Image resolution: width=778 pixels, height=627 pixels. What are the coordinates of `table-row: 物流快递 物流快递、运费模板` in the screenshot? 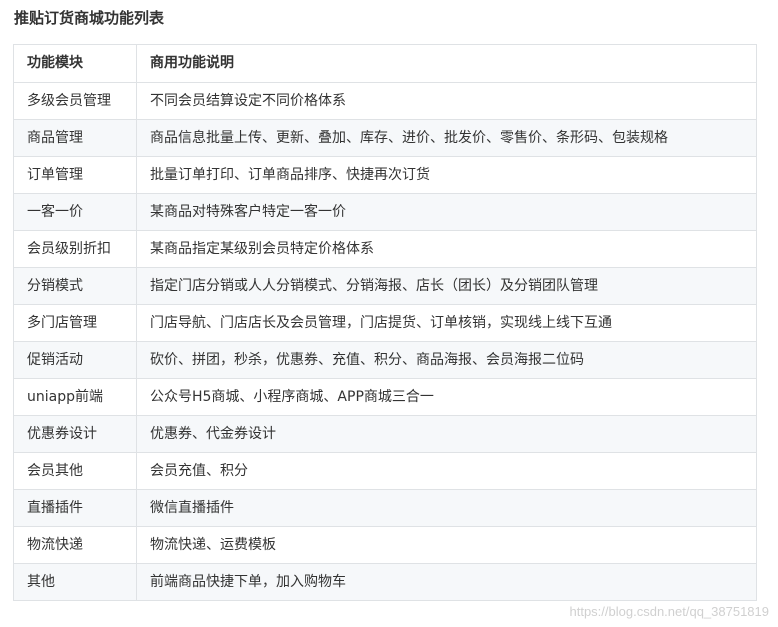 It's located at (385, 545).